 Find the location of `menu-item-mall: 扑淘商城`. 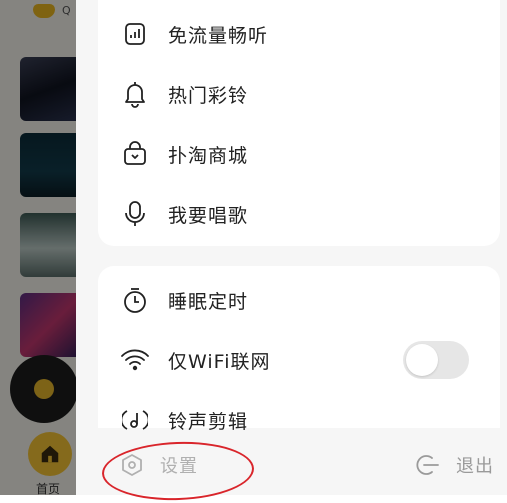

menu-item-mall: 扑淘商城 is located at coordinates (299, 154).